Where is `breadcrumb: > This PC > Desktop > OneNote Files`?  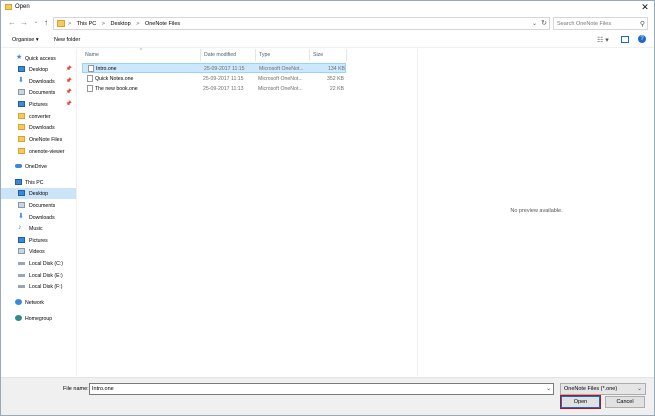 breadcrumb: > This PC > Desktop > OneNote Files is located at coordinates (126, 24).